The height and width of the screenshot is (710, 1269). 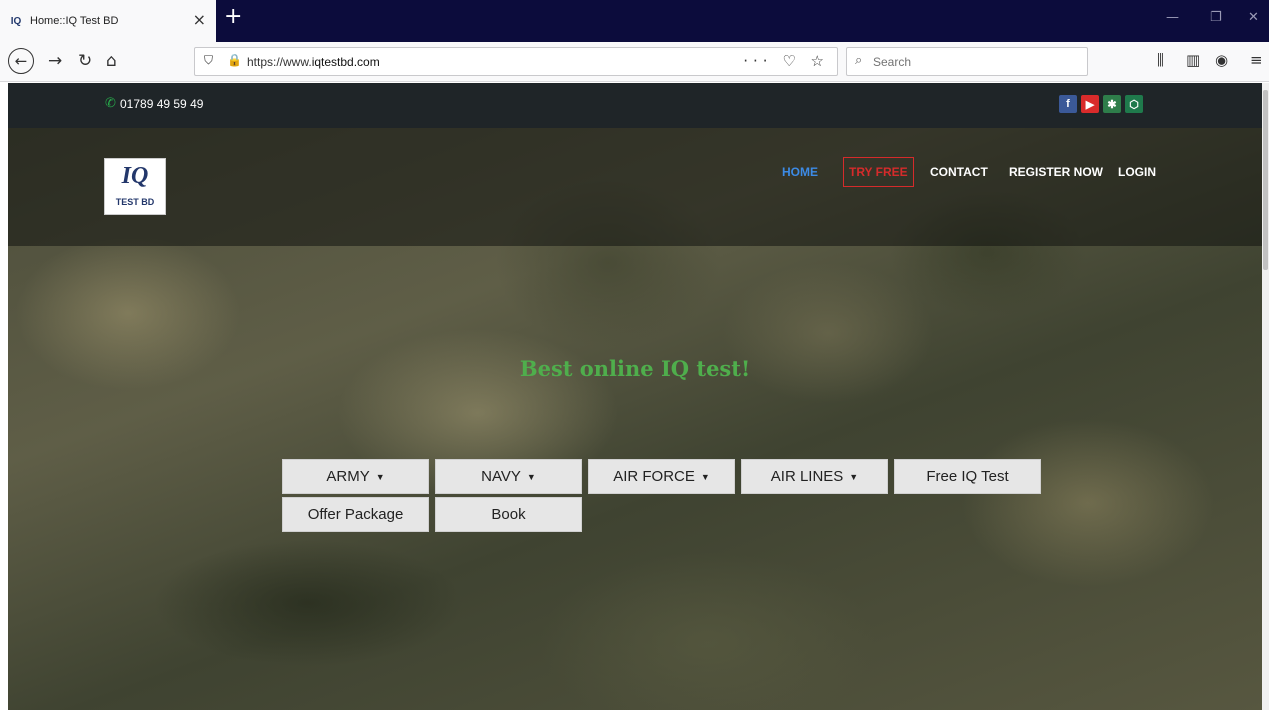 I want to click on logo-mark: IQ, so click(x=135, y=176).